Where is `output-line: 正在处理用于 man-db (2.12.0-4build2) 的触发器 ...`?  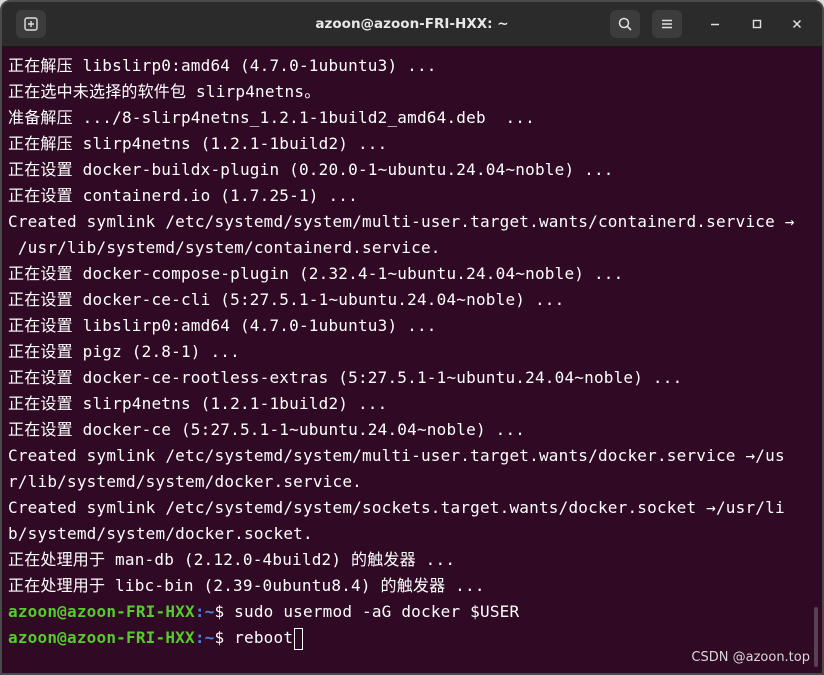 output-line: 正在处理用于 man-db (2.12.0-4build2) 的触发器 ... is located at coordinates (232, 559).